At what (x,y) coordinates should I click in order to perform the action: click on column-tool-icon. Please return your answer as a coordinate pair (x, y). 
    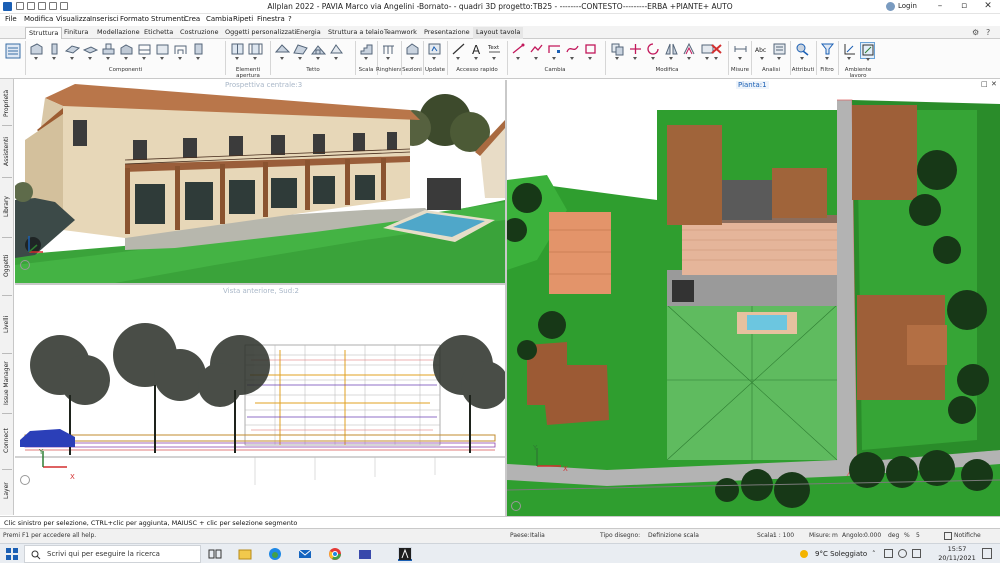
    Looking at the image, I should click on (54, 51).